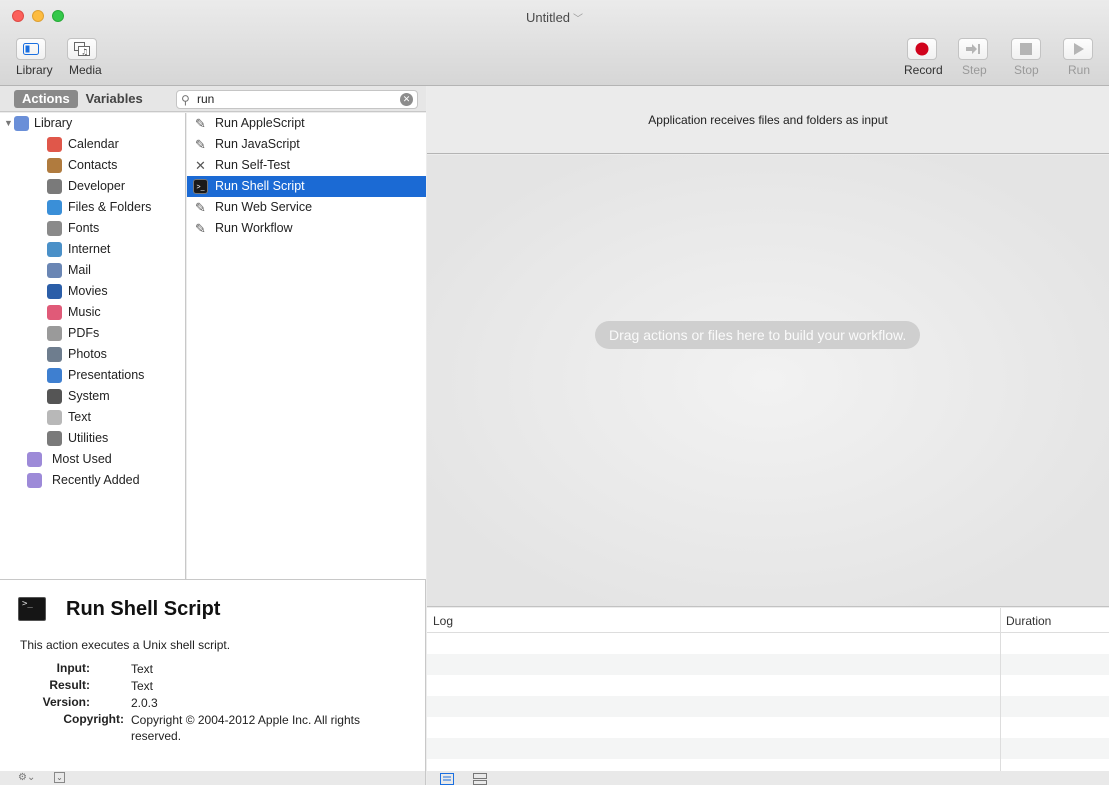 Image resolution: width=1109 pixels, height=785 pixels. Describe the element at coordinates (92, 270) in the screenshot. I see `category-item-mail: Mail` at that location.